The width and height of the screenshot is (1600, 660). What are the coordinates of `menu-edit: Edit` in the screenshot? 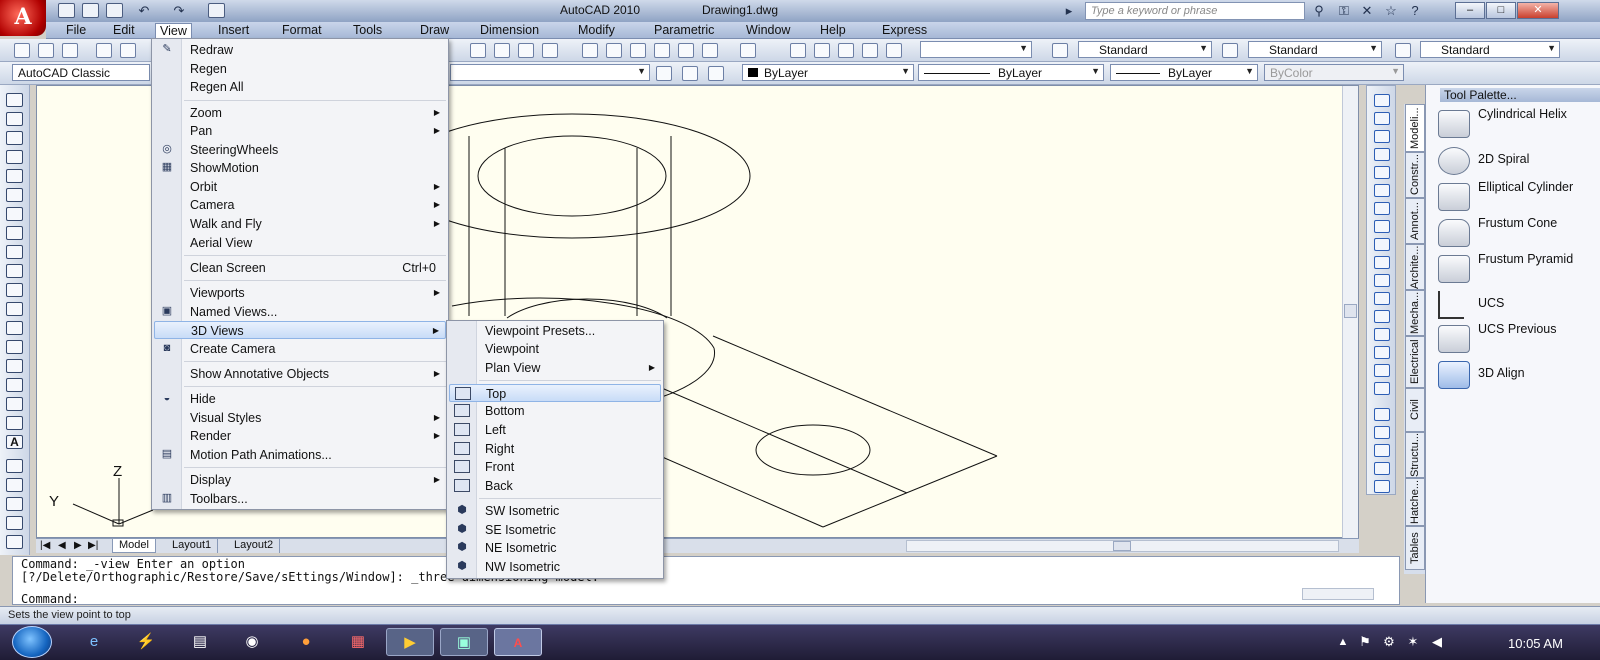 It's located at (124, 30).